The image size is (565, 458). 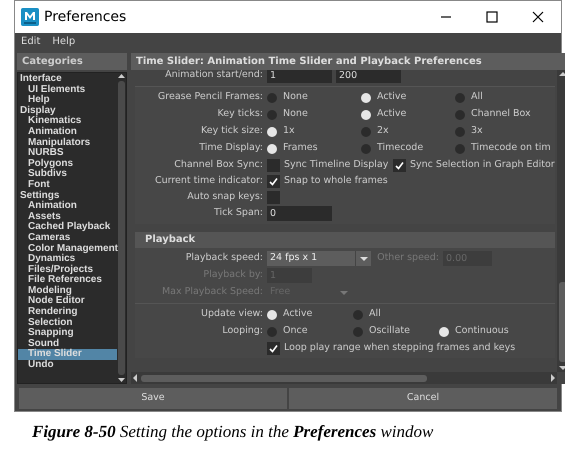 I want to click on category-item: Undo, so click(x=67, y=365).